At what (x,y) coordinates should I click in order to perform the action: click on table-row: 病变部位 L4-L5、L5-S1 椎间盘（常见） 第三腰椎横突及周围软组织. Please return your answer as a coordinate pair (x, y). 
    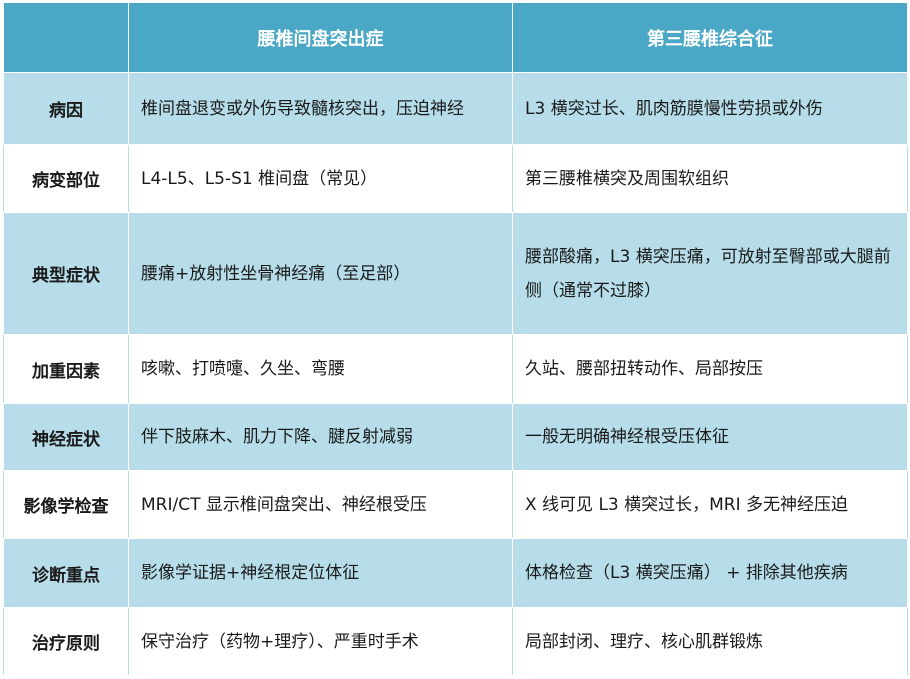
    Looking at the image, I should click on (455, 178).